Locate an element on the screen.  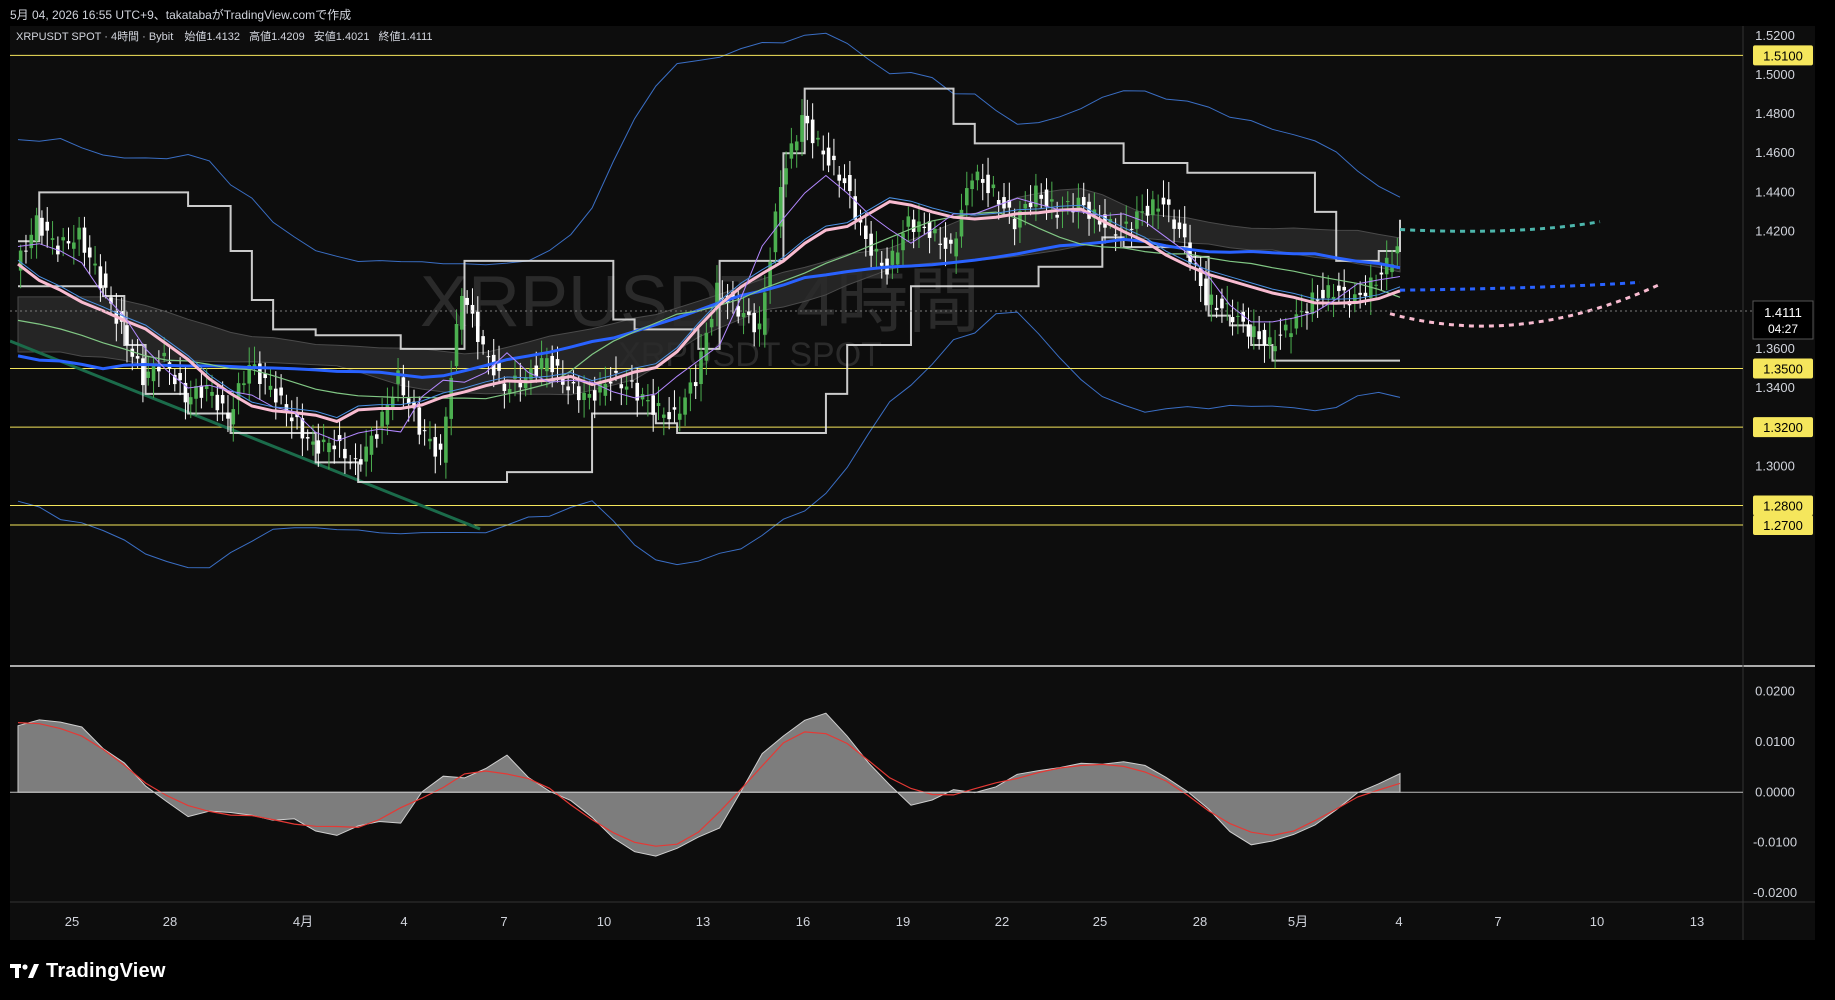
level-tag-label: 1.5100 is located at coordinates (1783, 55).